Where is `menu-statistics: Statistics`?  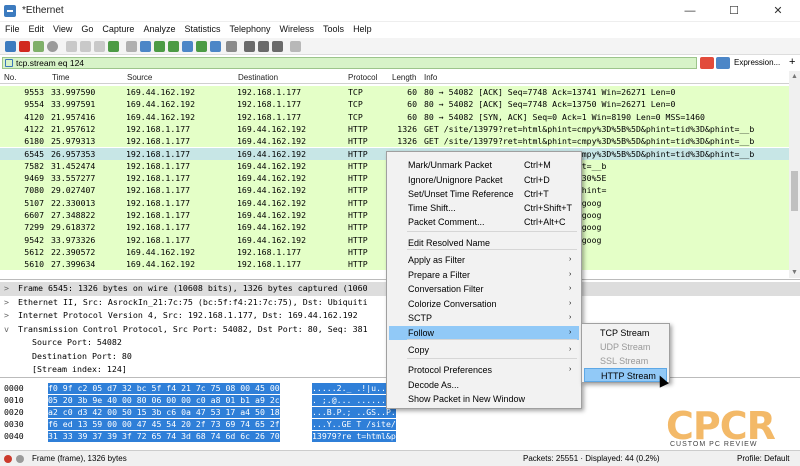
menu-statistics: Statistics is located at coordinates (201, 28).